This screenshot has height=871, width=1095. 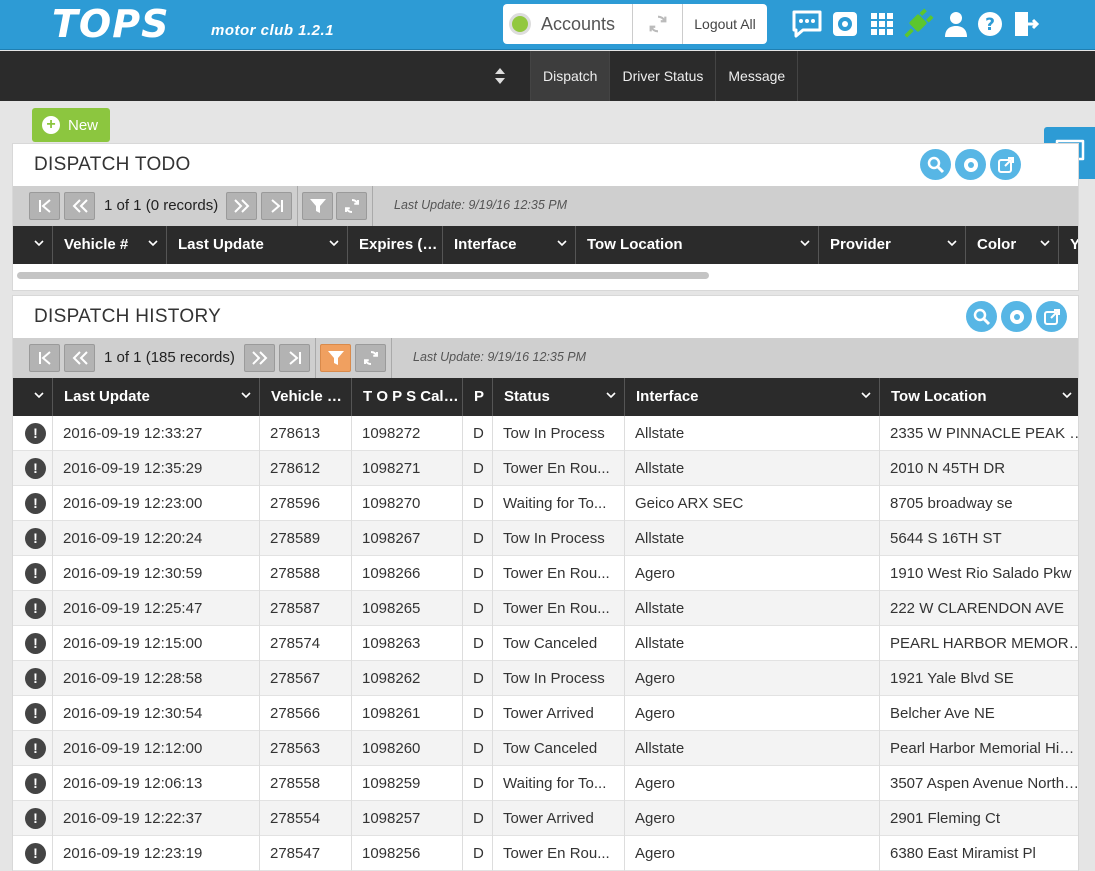 I want to click on cell-interface: Agero, so click(x=752, y=573).